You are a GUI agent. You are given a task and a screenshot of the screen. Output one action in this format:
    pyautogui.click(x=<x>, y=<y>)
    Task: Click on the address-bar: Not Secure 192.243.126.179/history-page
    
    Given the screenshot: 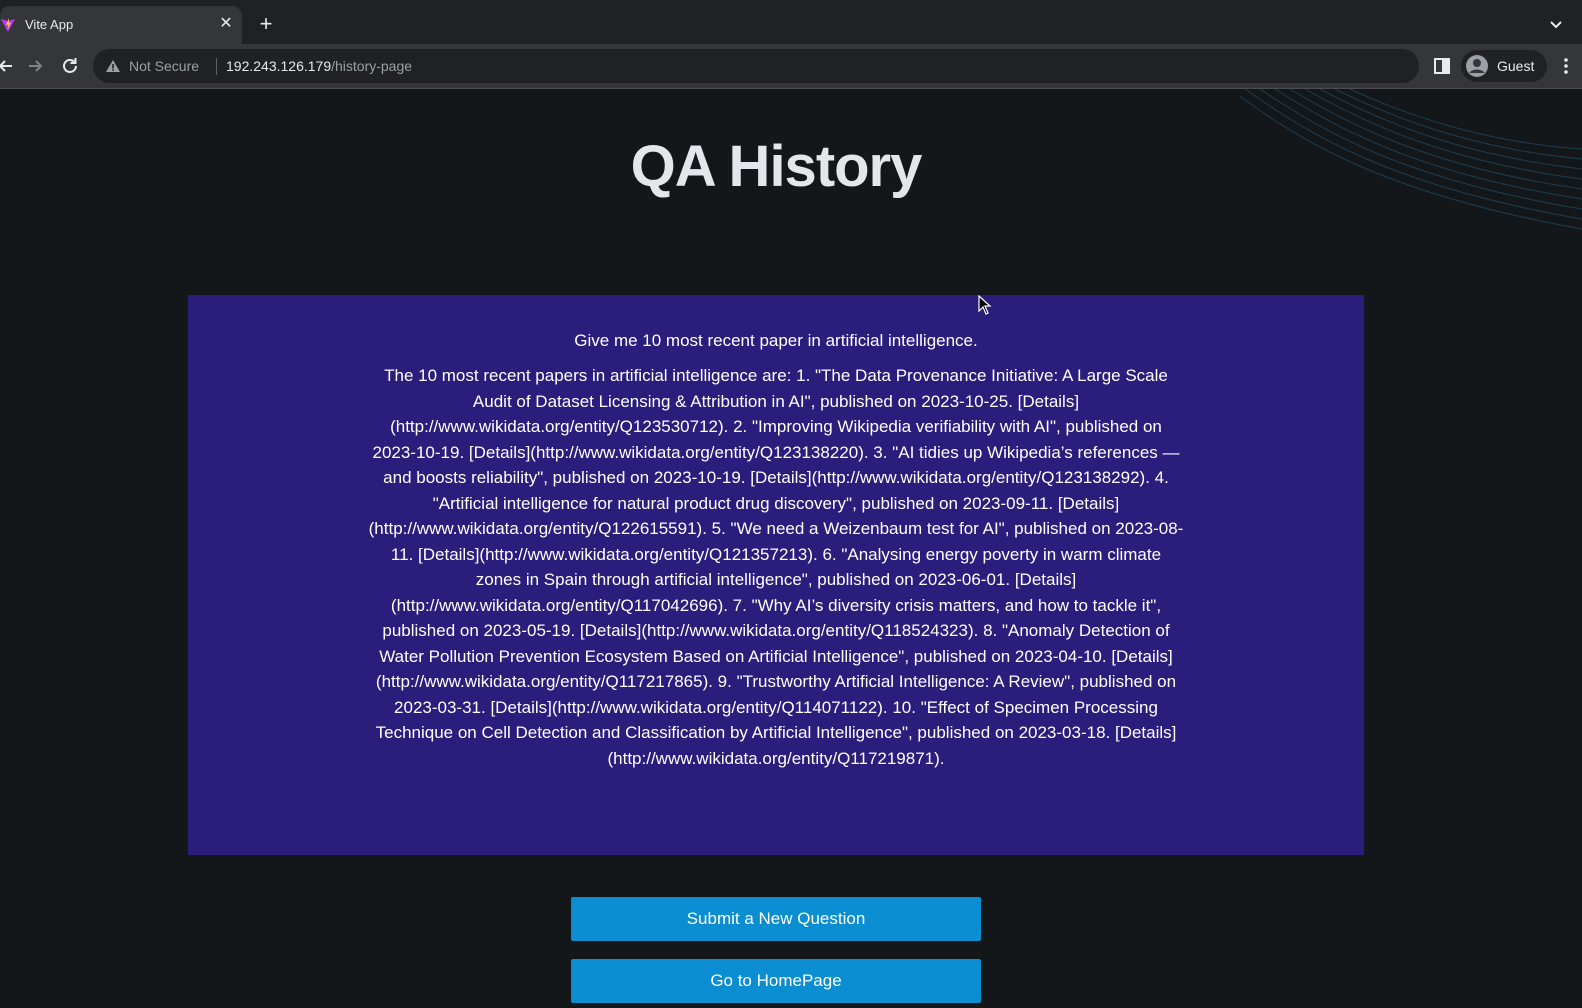 What is the action you would take?
    pyautogui.click(x=756, y=66)
    